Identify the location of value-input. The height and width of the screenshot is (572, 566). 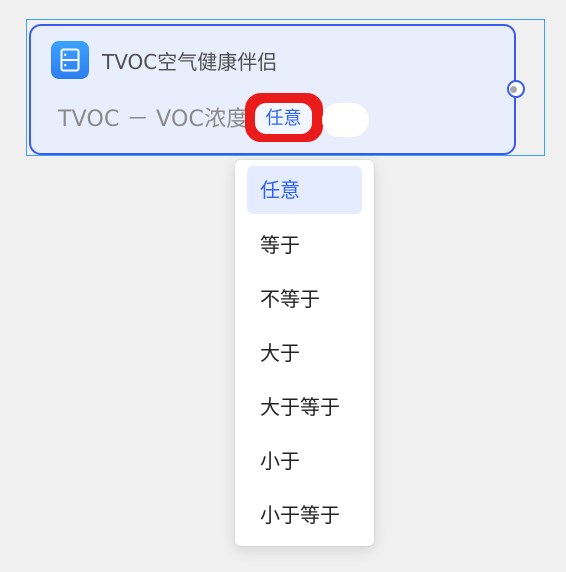
(345, 120).